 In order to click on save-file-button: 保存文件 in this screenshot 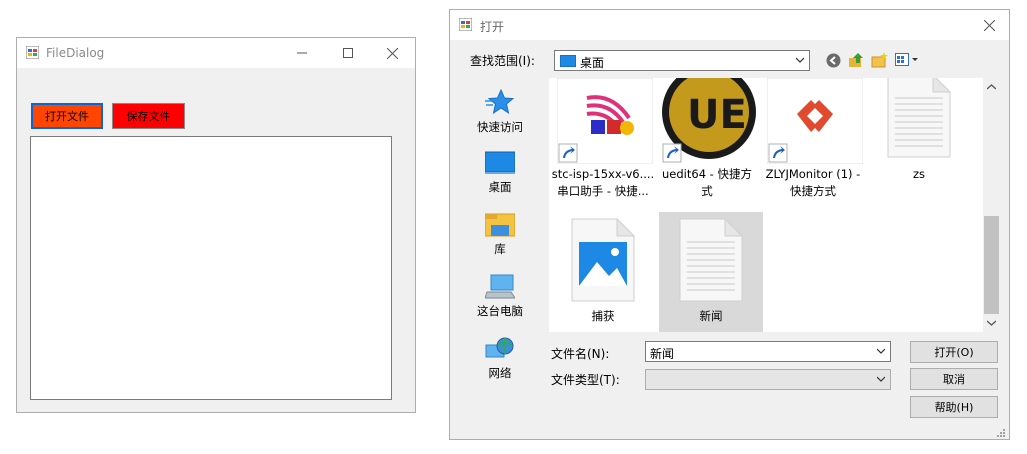, I will do `click(148, 116)`.